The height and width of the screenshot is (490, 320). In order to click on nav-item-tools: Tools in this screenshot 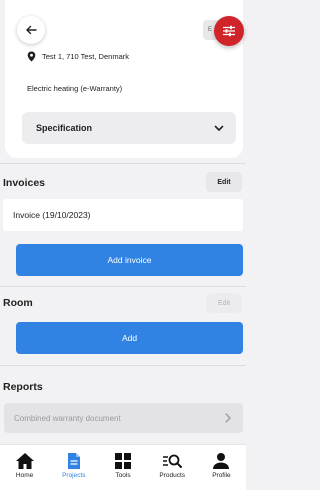, I will do `click(122, 467)`.